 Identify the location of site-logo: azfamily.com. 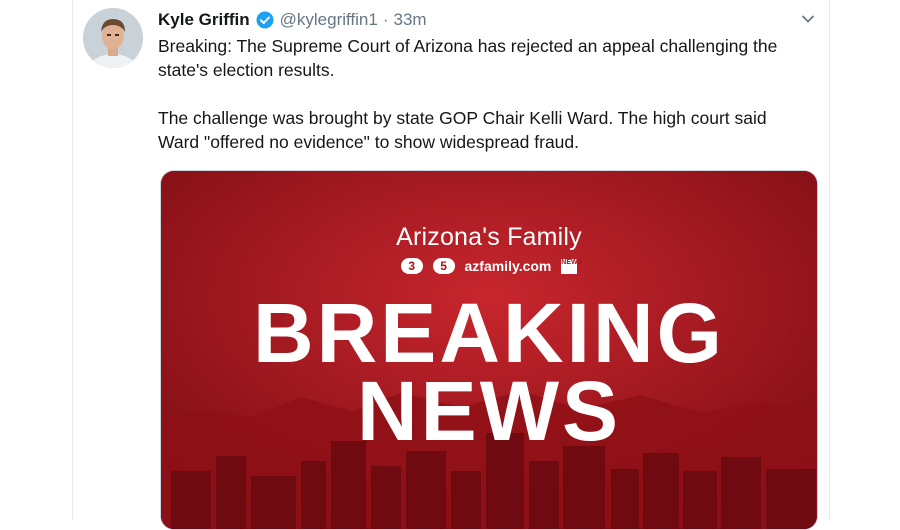
(508, 266).